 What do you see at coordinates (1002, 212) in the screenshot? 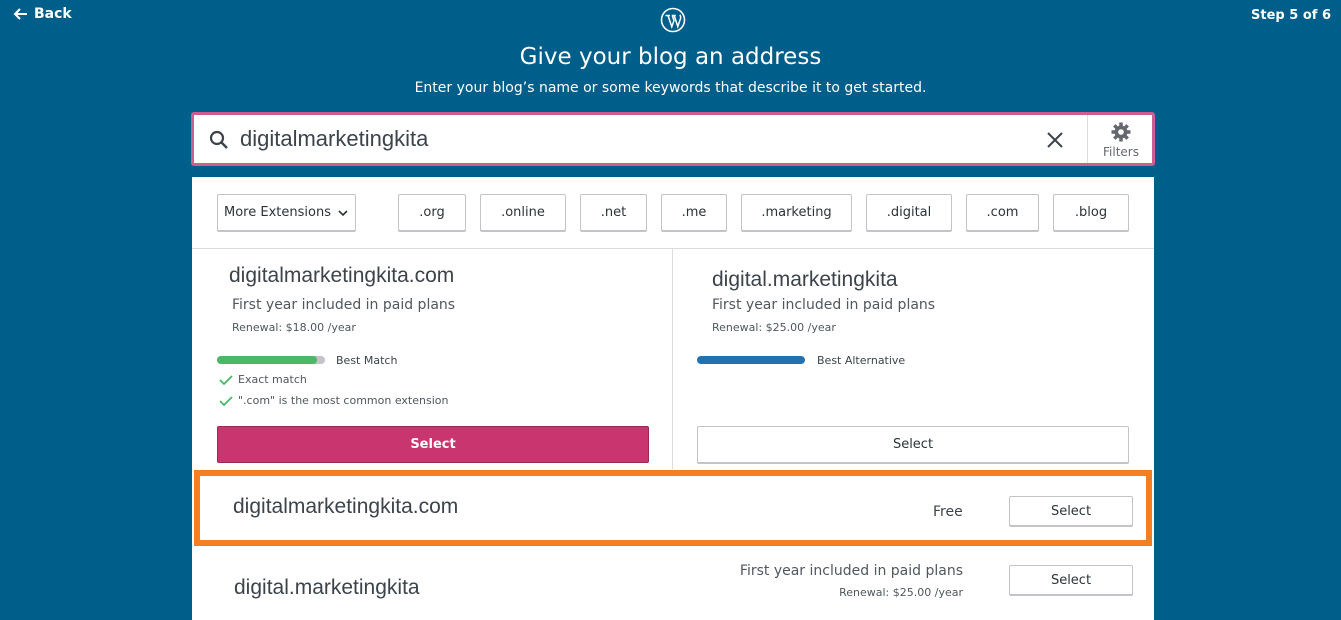
I see `extension-chip-com: .com` at bounding box center [1002, 212].